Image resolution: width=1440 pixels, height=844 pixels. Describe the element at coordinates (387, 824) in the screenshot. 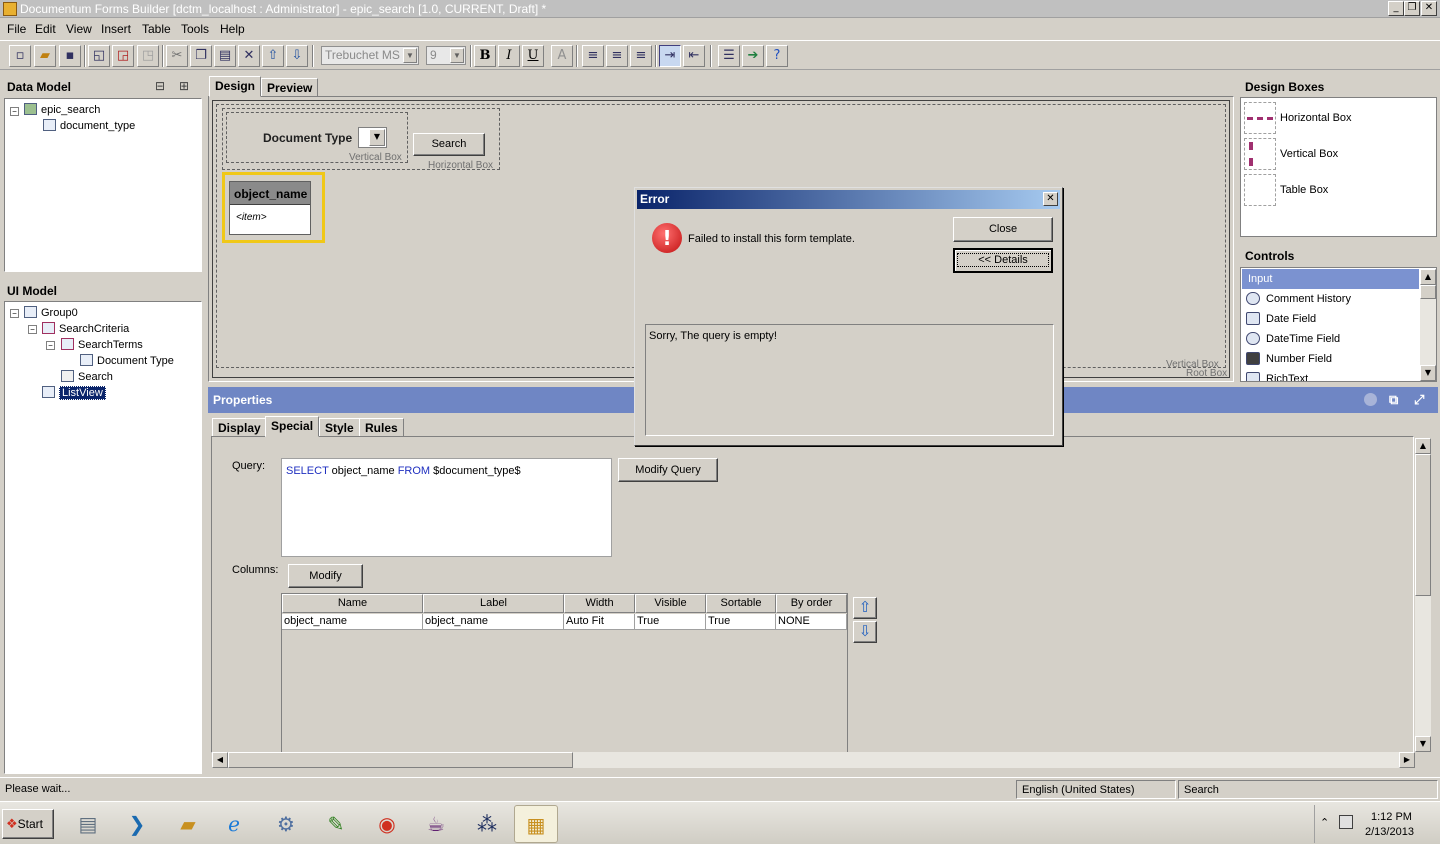

I see `chrome-icon: ◉` at that location.